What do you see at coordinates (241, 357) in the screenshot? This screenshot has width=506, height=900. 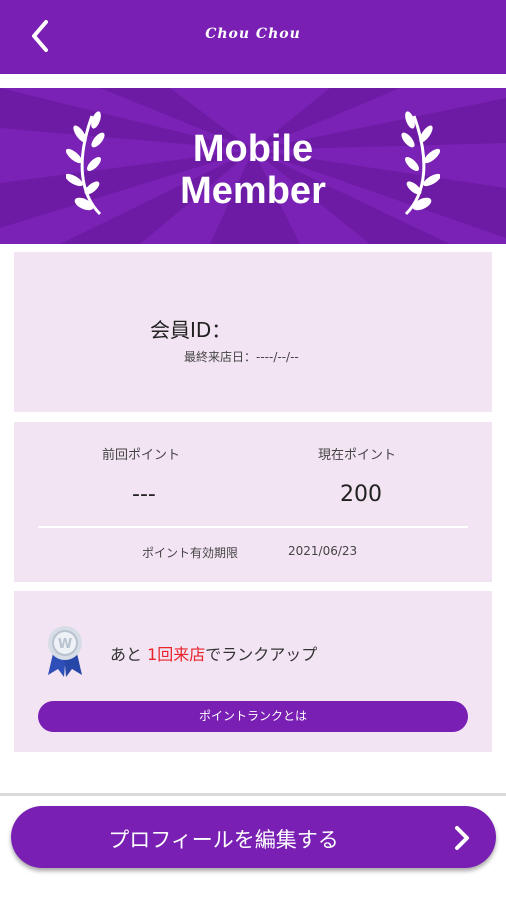 I see `last-visit-label: 最終来店日：----/--/--` at bounding box center [241, 357].